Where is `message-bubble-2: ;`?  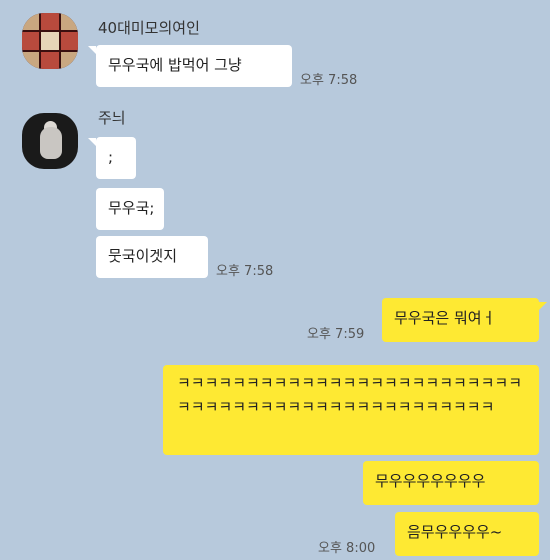
message-bubble-2: ; is located at coordinates (116, 158).